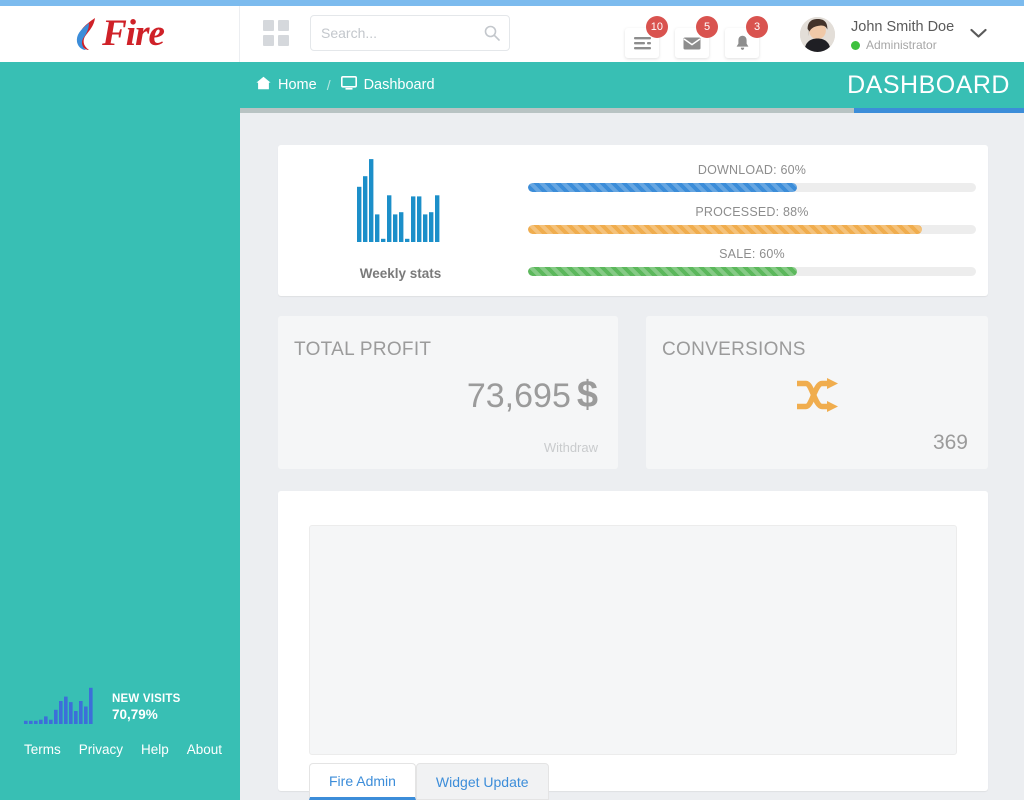 The width and height of the screenshot is (1024, 800). Describe the element at coordinates (752, 261) in the screenshot. I see `progress-row-sale: SALE: 60%` at that location.